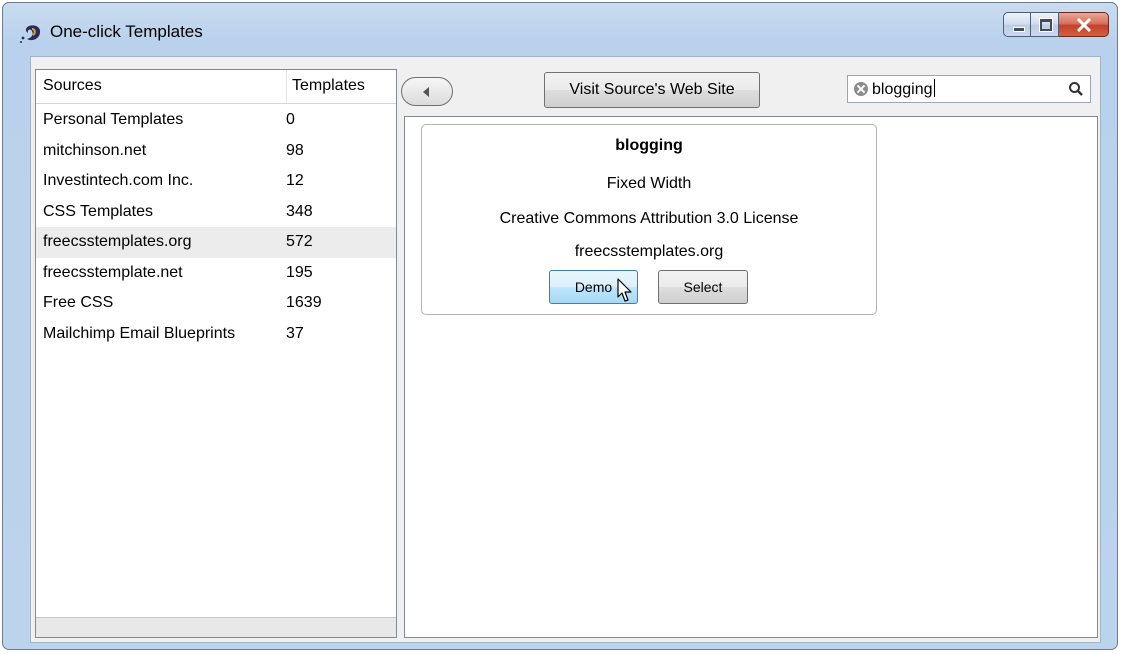 This screenshot has width=1122, height=654. I want to click on list-item: Investintech.com Inc. 12, so click(216, 181).